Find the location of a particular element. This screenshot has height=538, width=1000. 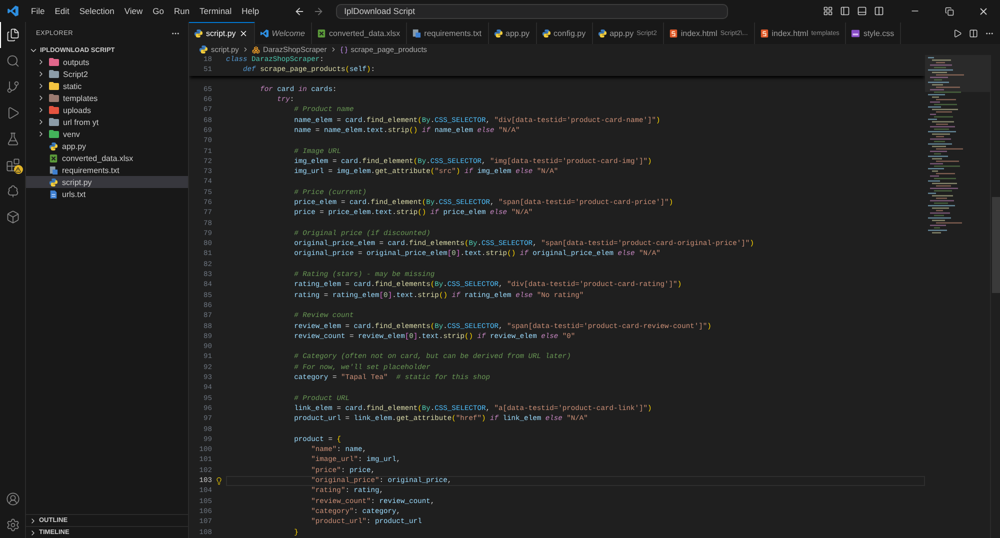

menu-item: Run is located at coordinates (181, 11).